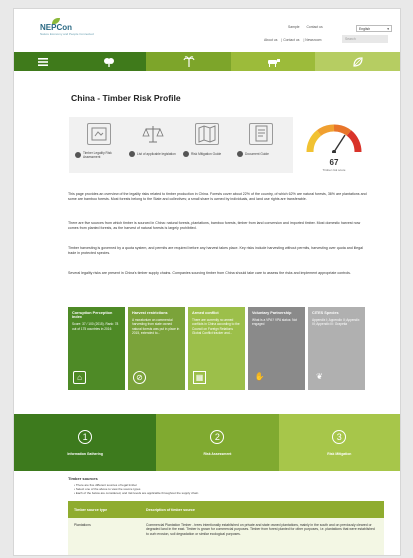 The height and width of the screenshot is (558, 413). I want to click on menu-button, so click(43, 61).